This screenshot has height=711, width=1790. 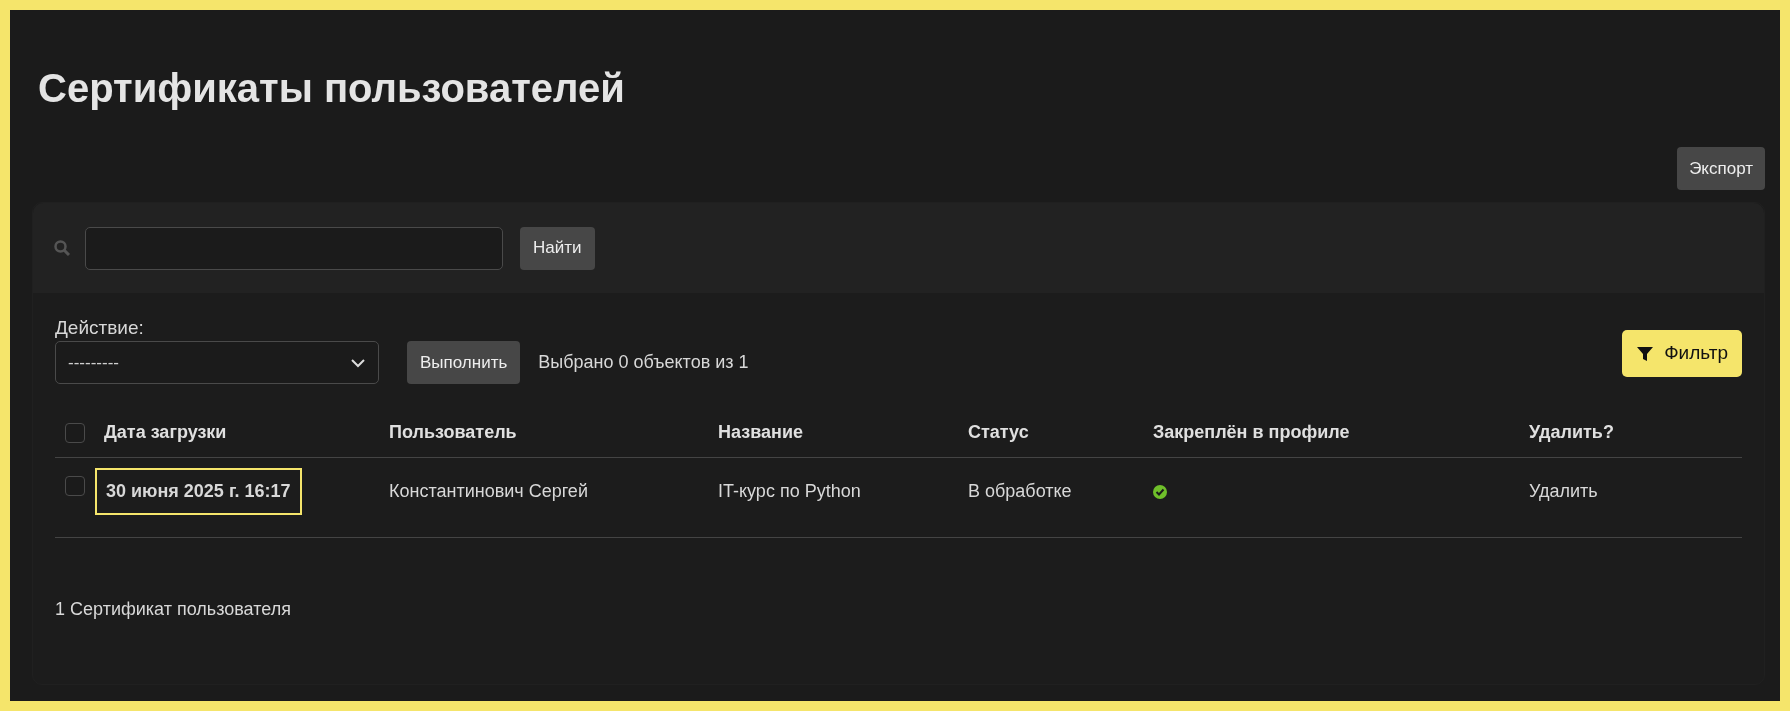 What do you see at coordinates (1020, 491) in the screenshot?
I see `table-cell: В обработке` at bounding box center [1020, 491].